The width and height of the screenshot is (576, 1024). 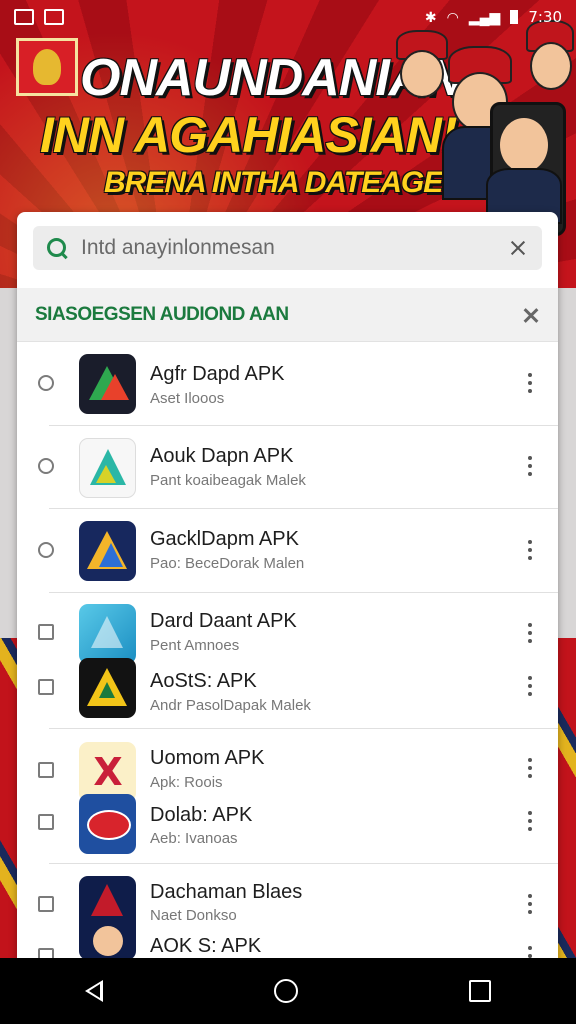 I want to click on app-subtitle: Pent Amnoes, so click(x=195, y=645).